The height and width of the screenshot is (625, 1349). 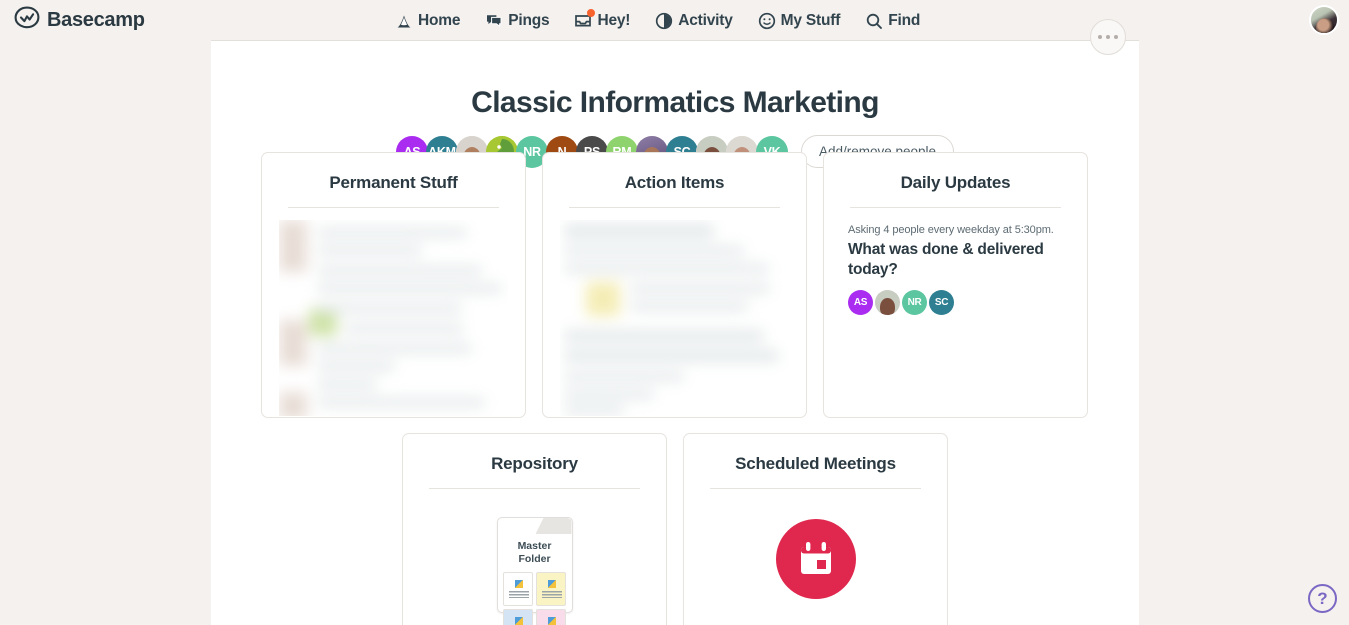 What do you see at coordinates (887, 303) in the screenshot?
I see `respondent-avatar` at bounding box center [887, 303].